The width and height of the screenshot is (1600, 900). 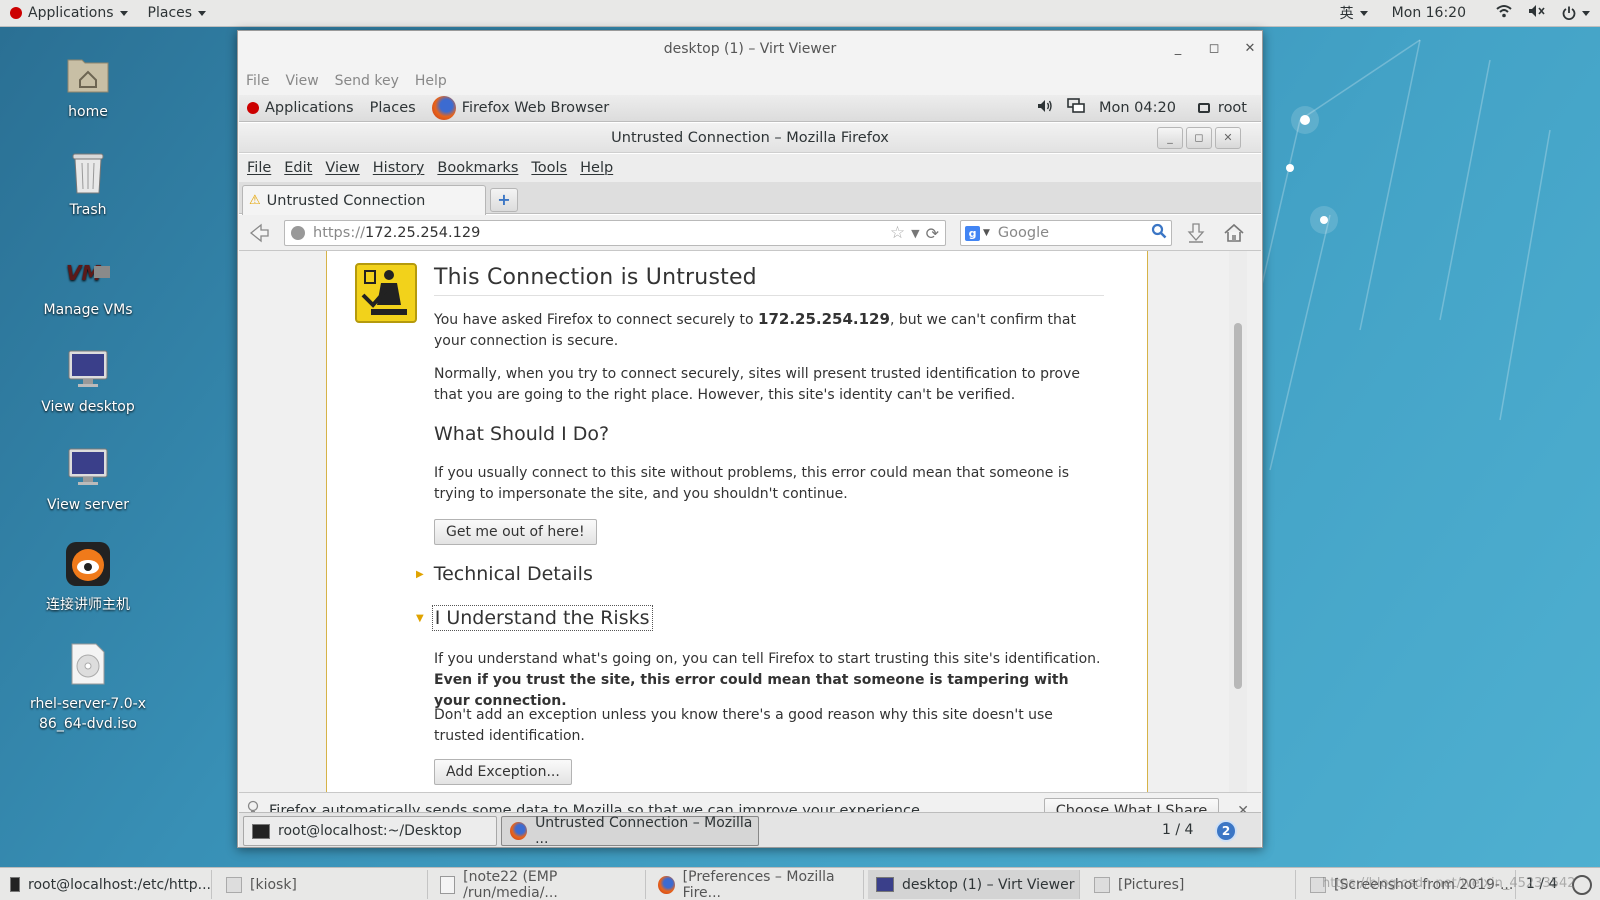 What do you see at coordinates (259, 168) in the screenshot?
I see `ff-menu-file: File` at bounding box center [259, 168].